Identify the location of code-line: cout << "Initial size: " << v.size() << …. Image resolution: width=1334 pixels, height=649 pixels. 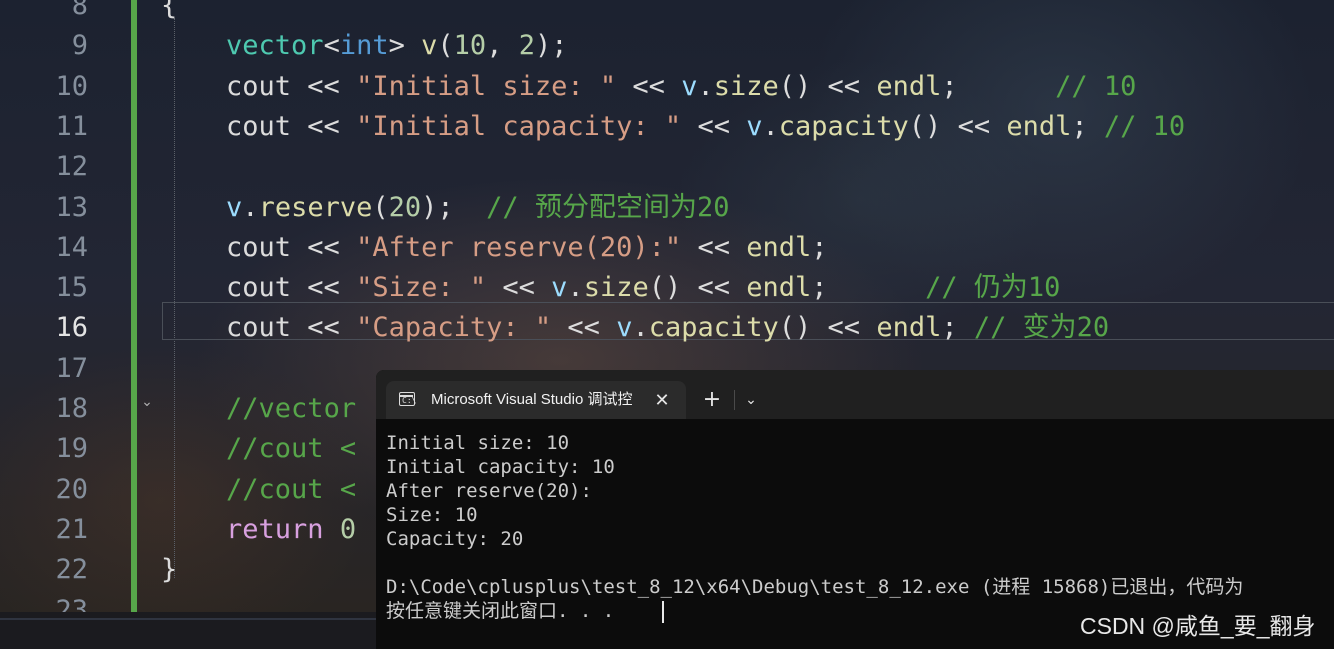
(648, 87).